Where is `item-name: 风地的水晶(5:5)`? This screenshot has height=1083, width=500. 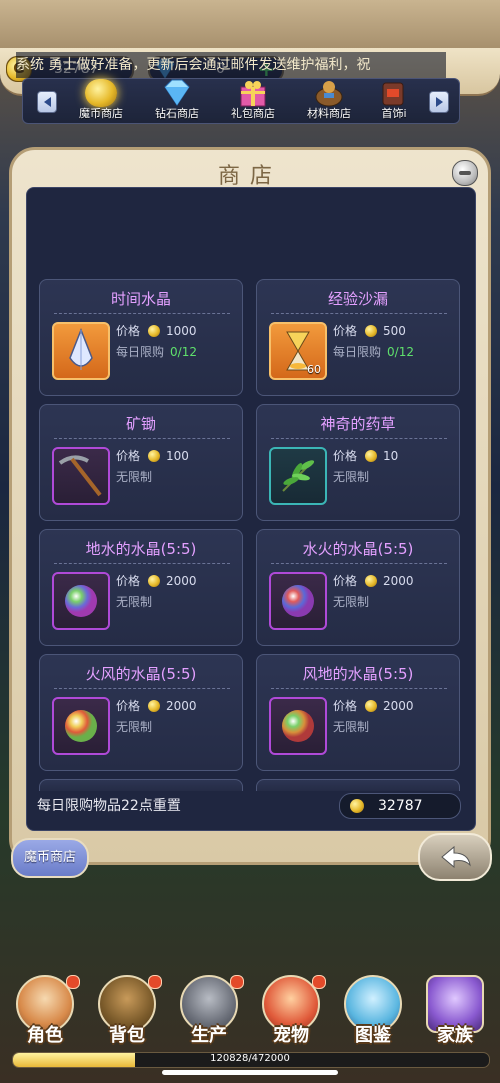 item-name: 风地的水晶(5:5) is located at coordinates (358, 674).